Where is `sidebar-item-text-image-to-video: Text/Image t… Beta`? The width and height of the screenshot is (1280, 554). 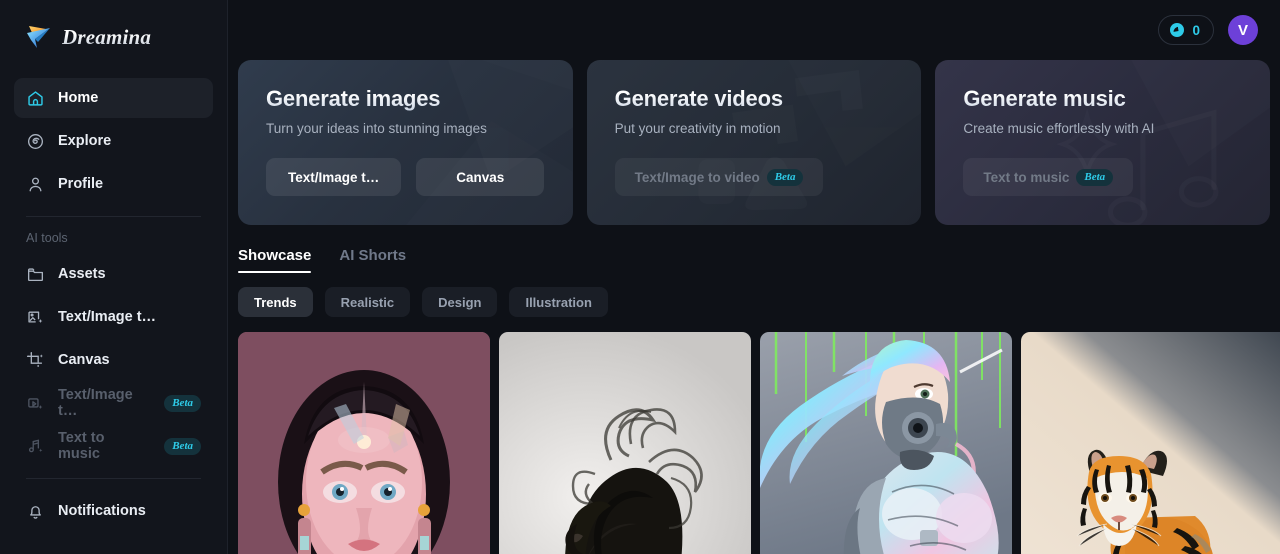
sidebar-item-text-image-to-video: Text/Image t… Beta is located at coordinates (113, 403).